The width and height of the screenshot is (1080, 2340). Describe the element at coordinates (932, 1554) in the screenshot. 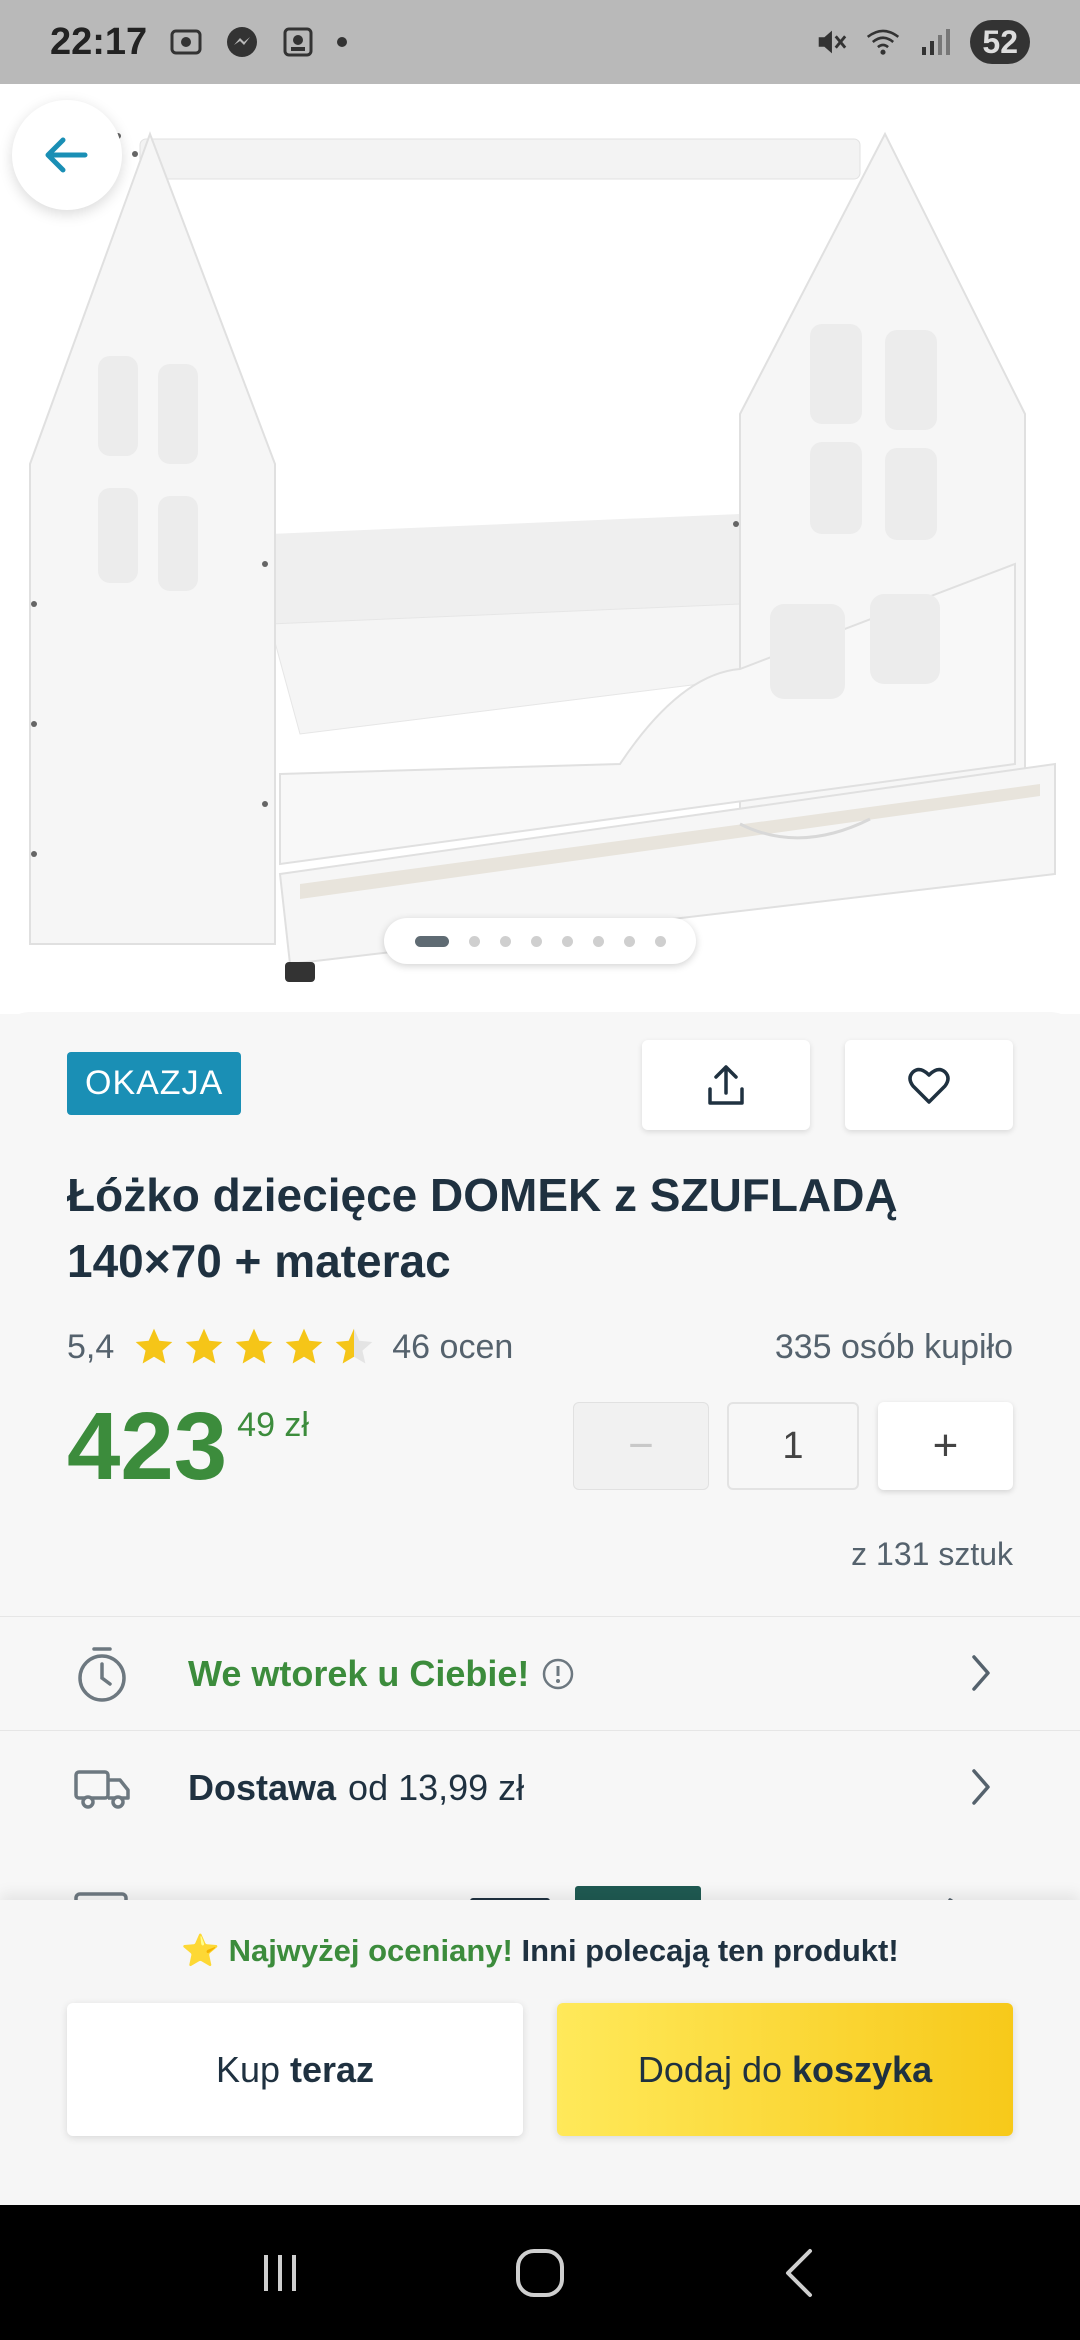

I see `stock-info: z 131 sztuk` at that location.